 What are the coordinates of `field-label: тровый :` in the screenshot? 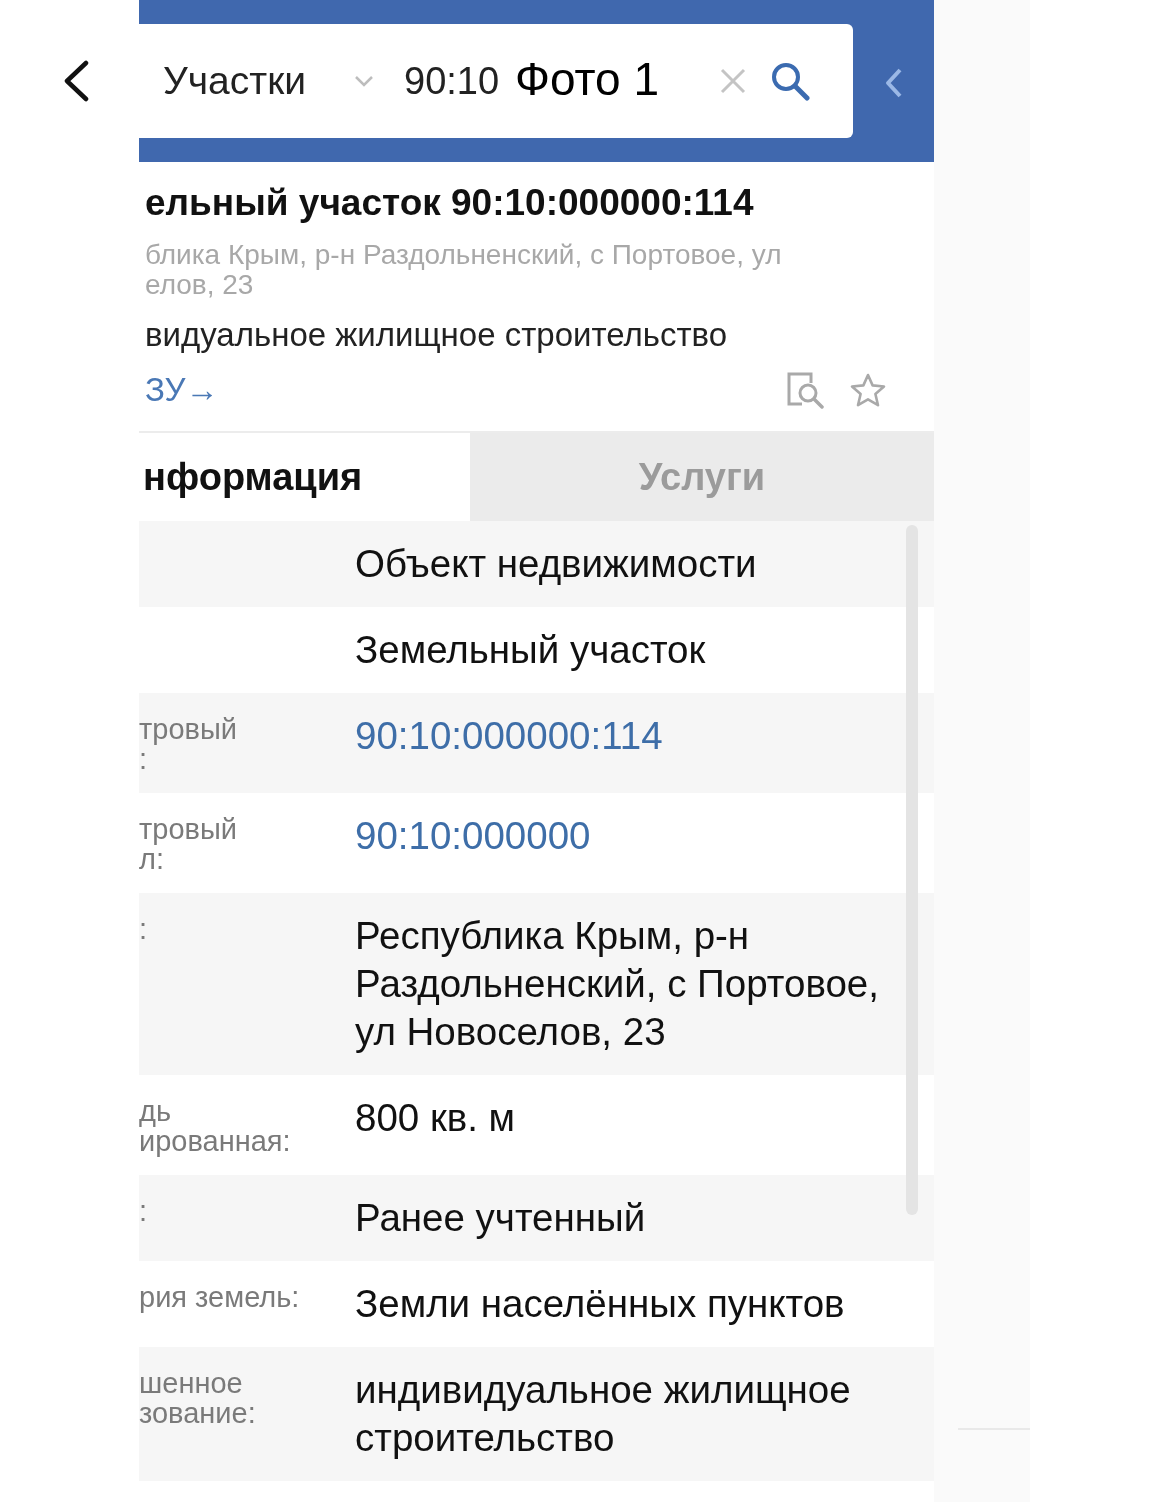 It's located at (188, 743).